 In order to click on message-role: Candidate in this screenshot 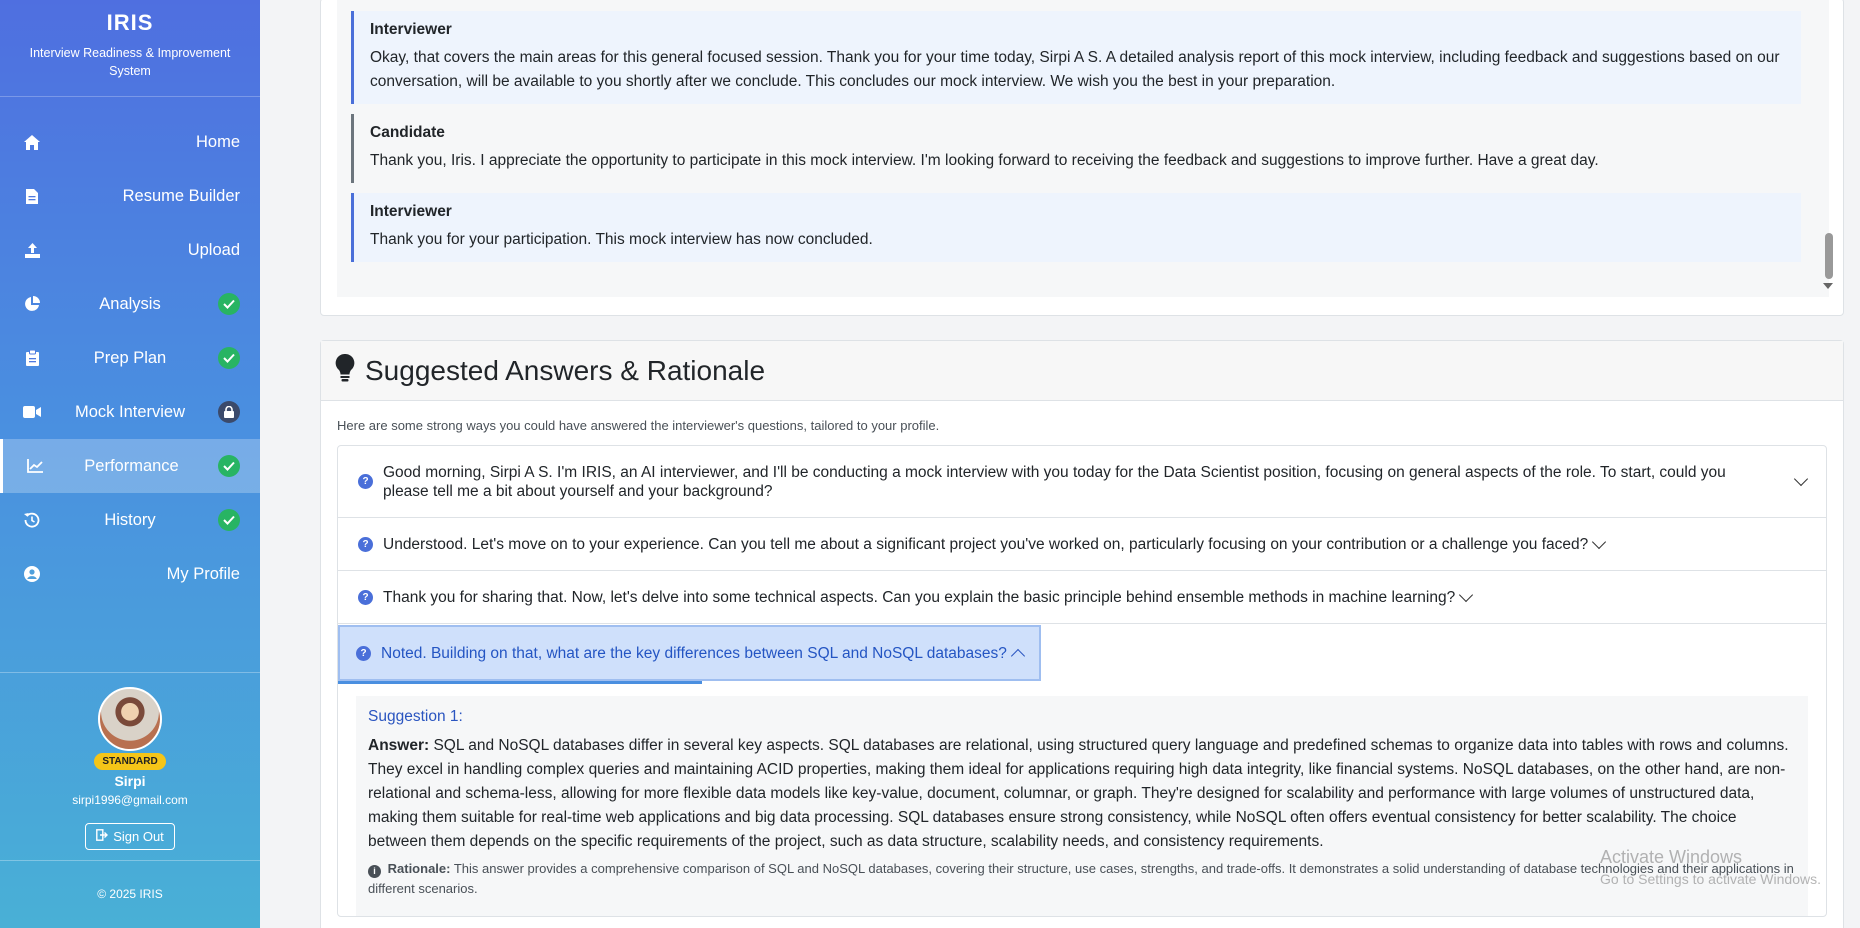, I will do `click(407, 132)`.